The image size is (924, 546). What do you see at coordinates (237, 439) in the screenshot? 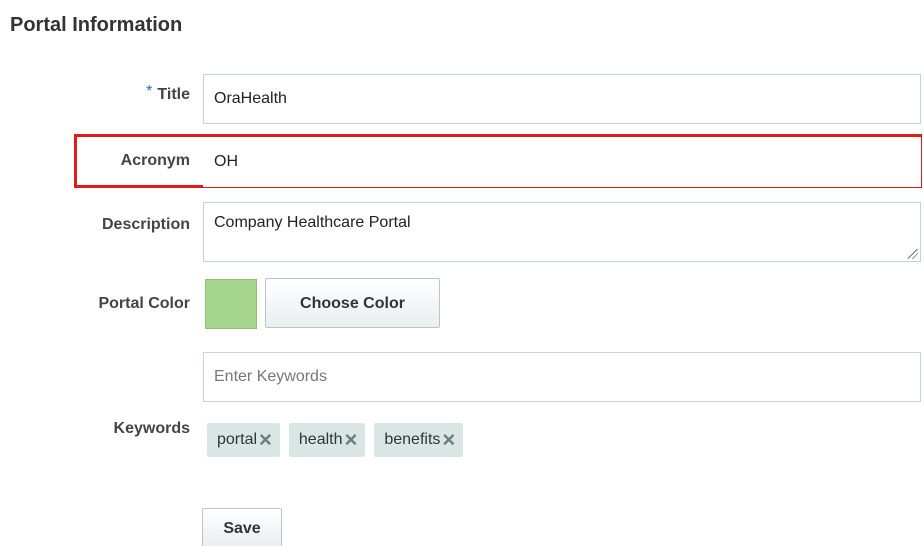
I see `keyword-tag-label: portal` at bounding box center [237, 439].